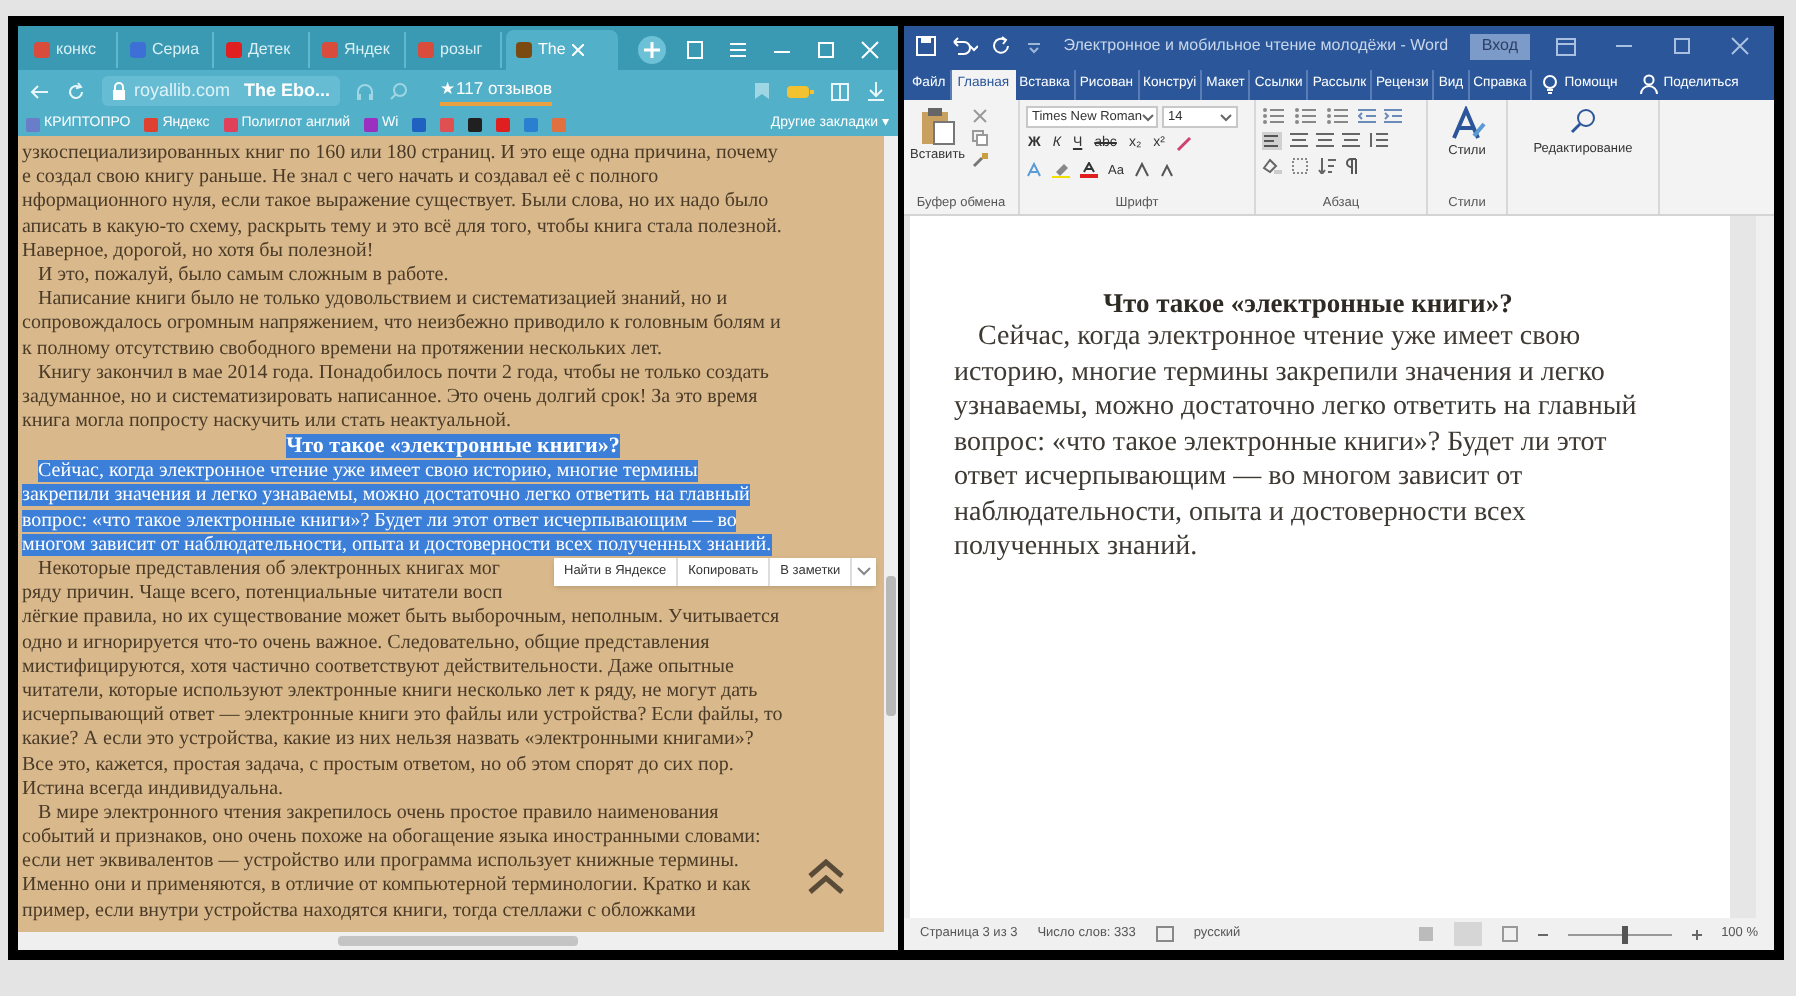 The width and height of the screenshot is (1796, 996). Describe the element at coordinates (383, 299) in the screenshot. I see `text-line: Написание книги было не только удовольствием и систематизацией знаний, но и` at that location.